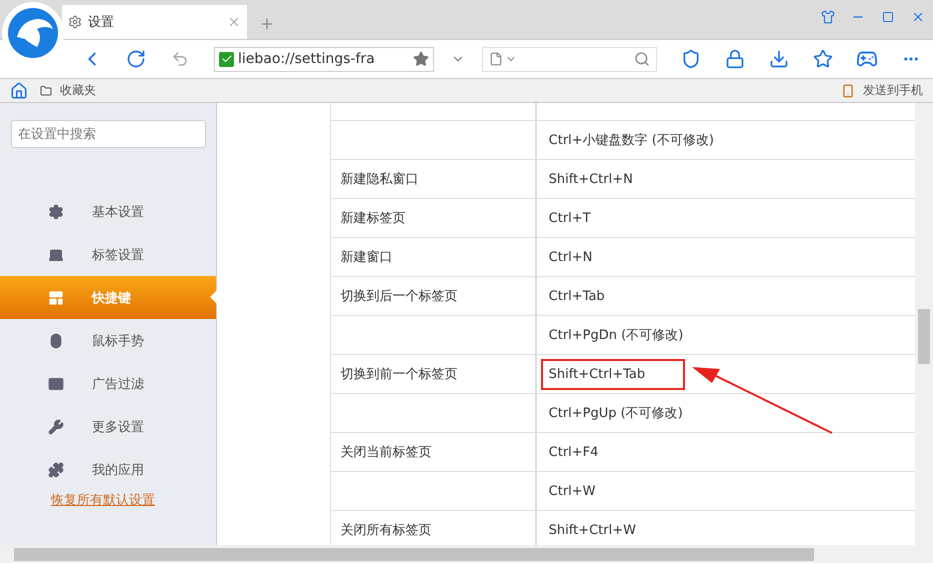 This screenshot has width=933, height=563. Describe the element at coordinates (924, 324) in the screenshot. I see `vertical-scrollbar` at that location.